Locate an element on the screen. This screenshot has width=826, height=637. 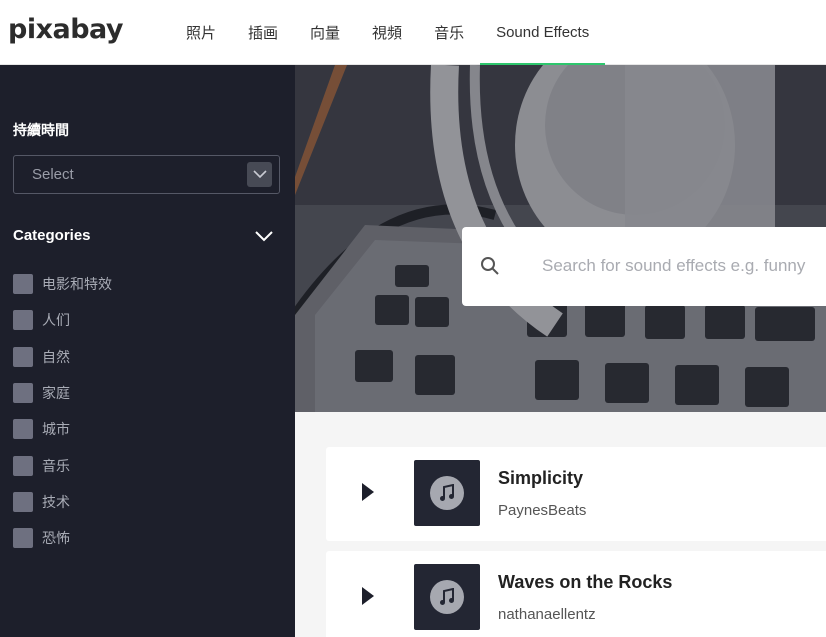
nav-sound-effects: Sound Effects is located at coordinates (543, 33).